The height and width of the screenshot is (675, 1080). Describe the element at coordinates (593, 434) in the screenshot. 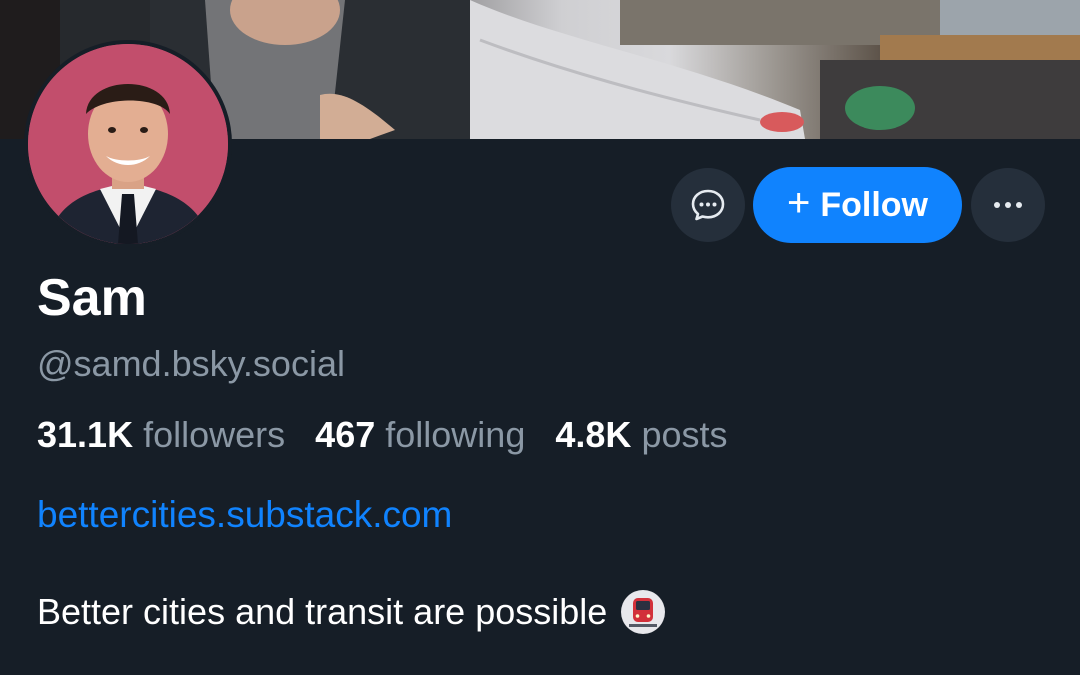

I see `posts-count: 4.8K` at that location.